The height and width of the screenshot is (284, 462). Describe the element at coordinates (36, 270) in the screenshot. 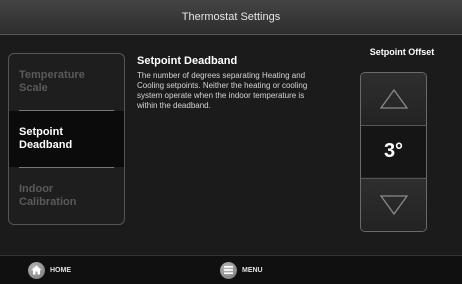

I see `home-icon` at that location.